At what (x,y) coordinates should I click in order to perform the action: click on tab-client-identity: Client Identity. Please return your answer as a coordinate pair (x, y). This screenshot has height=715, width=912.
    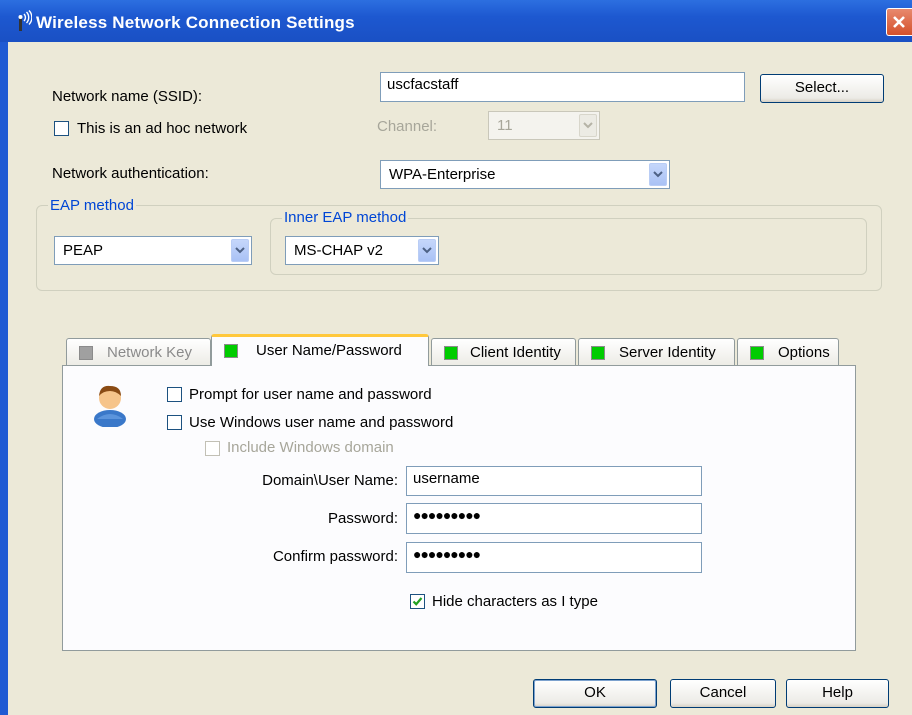
    Looking at the image, I should click on (503, 352).